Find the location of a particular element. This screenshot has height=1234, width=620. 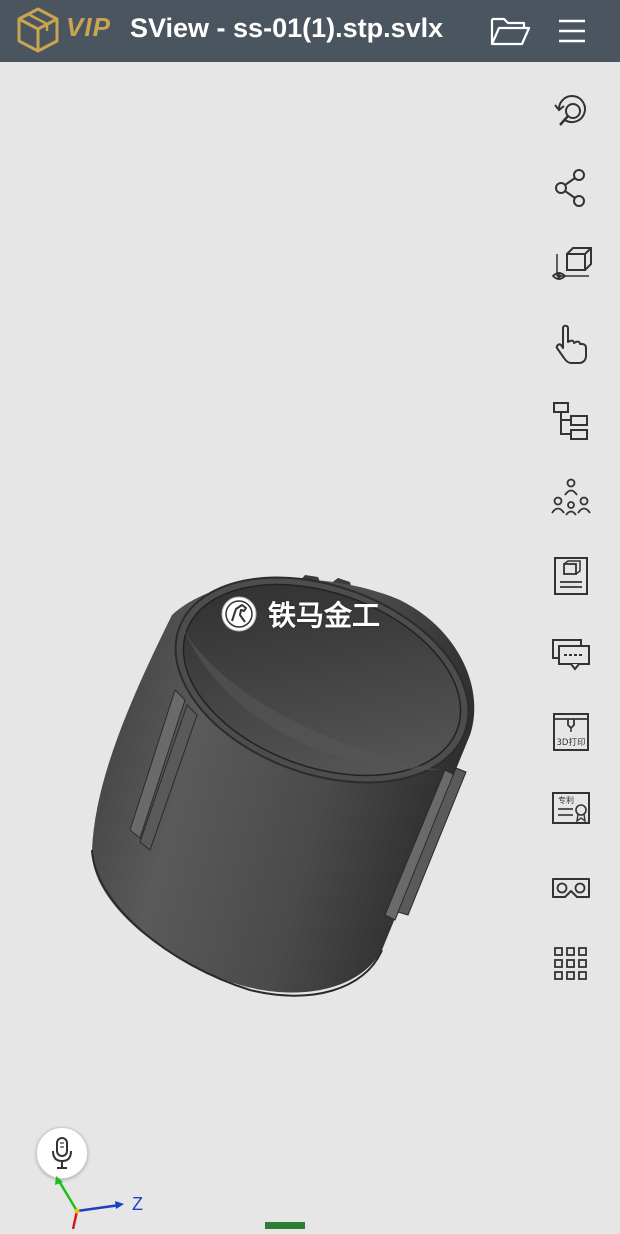

status-indicator is located at coordinates (285, 1225).